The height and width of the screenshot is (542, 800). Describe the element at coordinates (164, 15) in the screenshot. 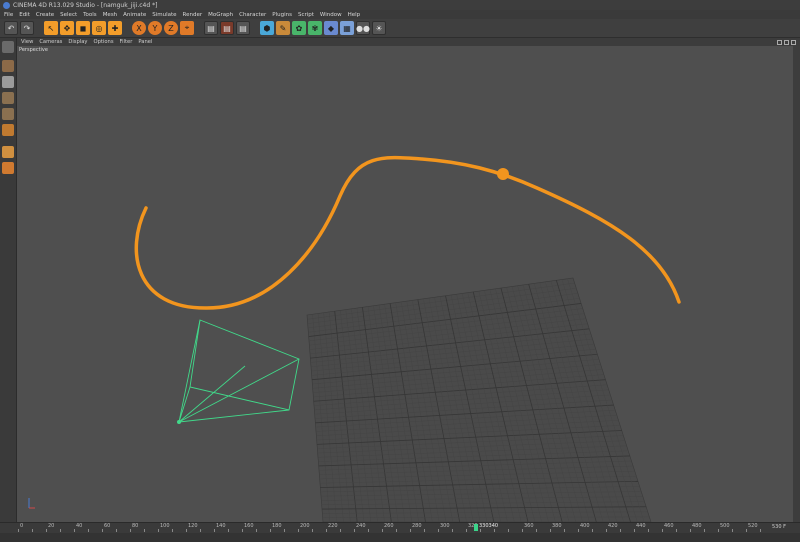

I see `menu-item-simulate: Simulate` at that location.